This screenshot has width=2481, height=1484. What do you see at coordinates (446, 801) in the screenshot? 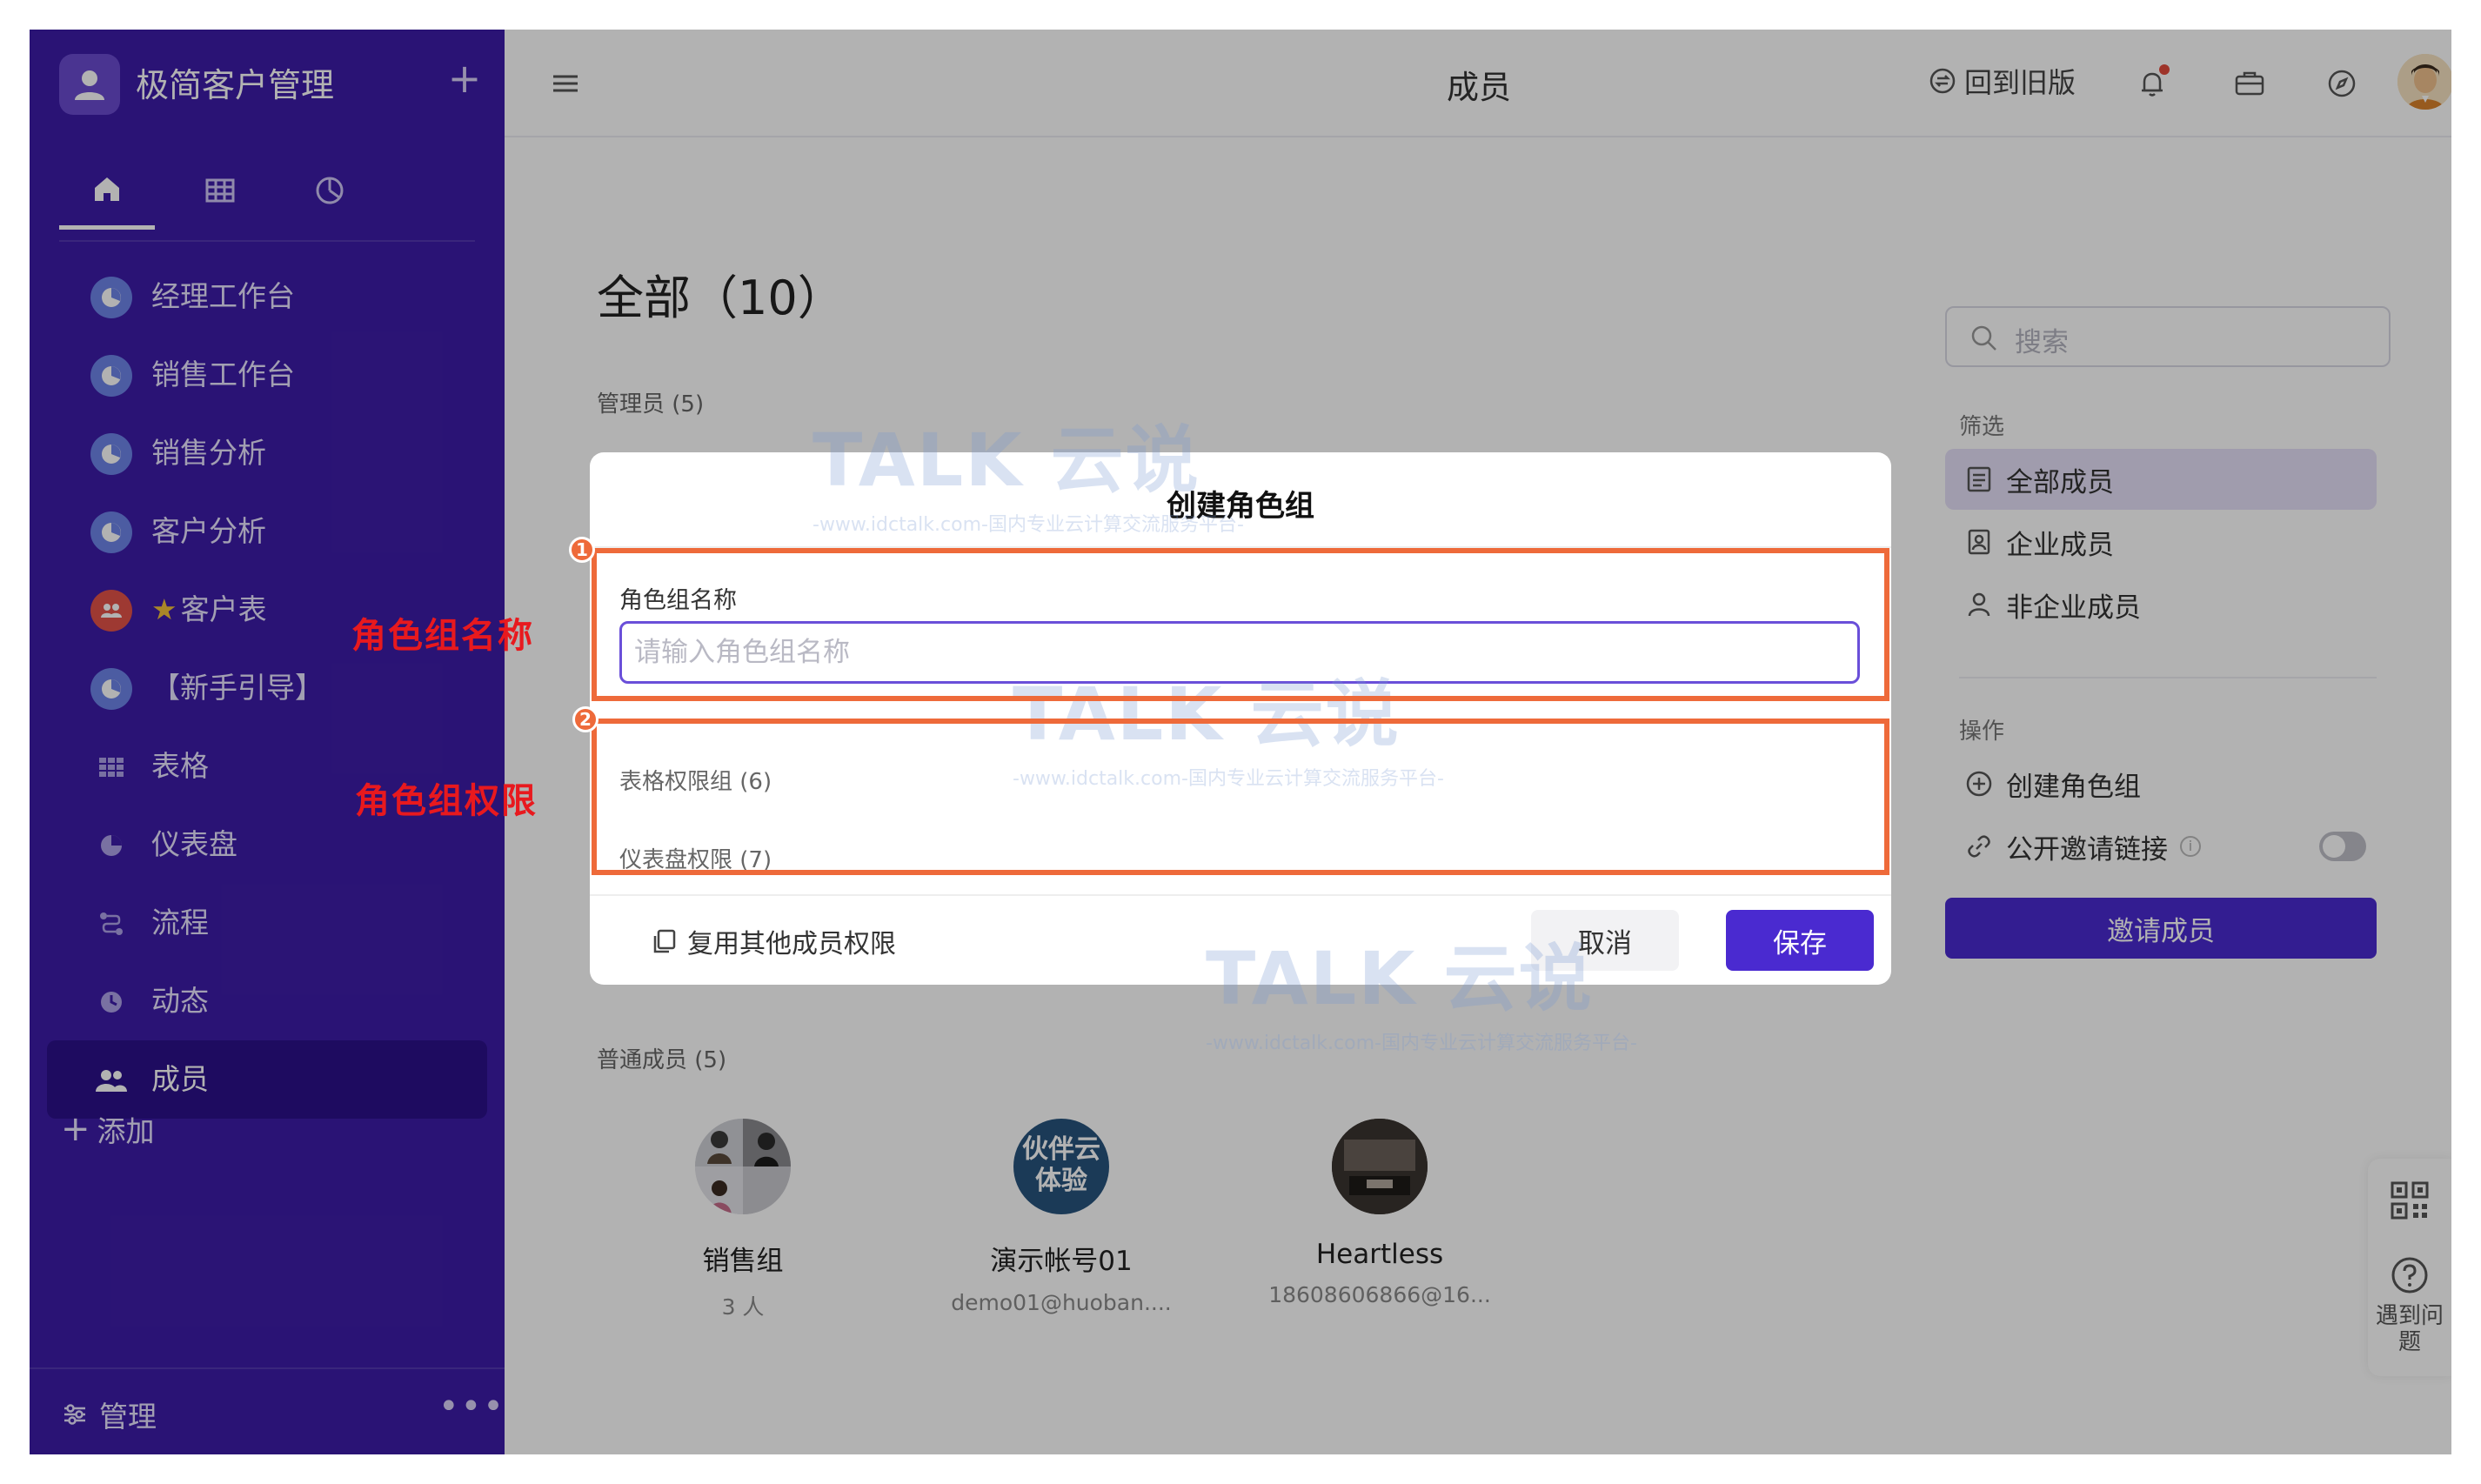
I see `annotation-text: 角色组权限` at bounding box center [446, 801].